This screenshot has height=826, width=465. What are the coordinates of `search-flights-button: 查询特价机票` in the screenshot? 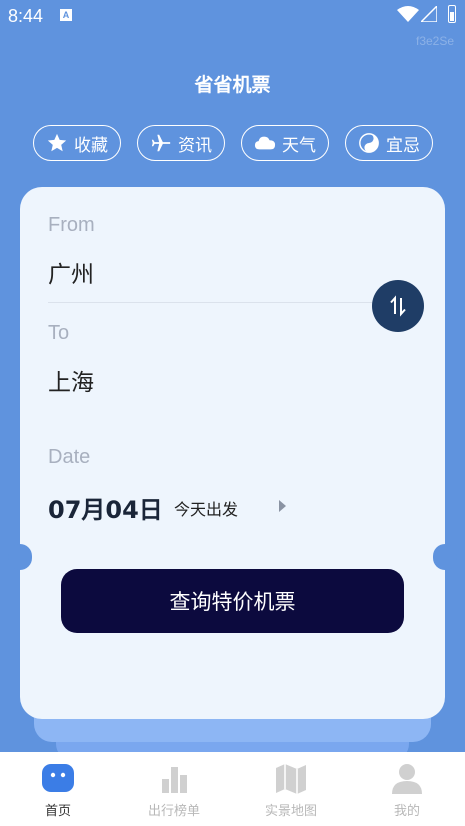 It's located at (232, 601).